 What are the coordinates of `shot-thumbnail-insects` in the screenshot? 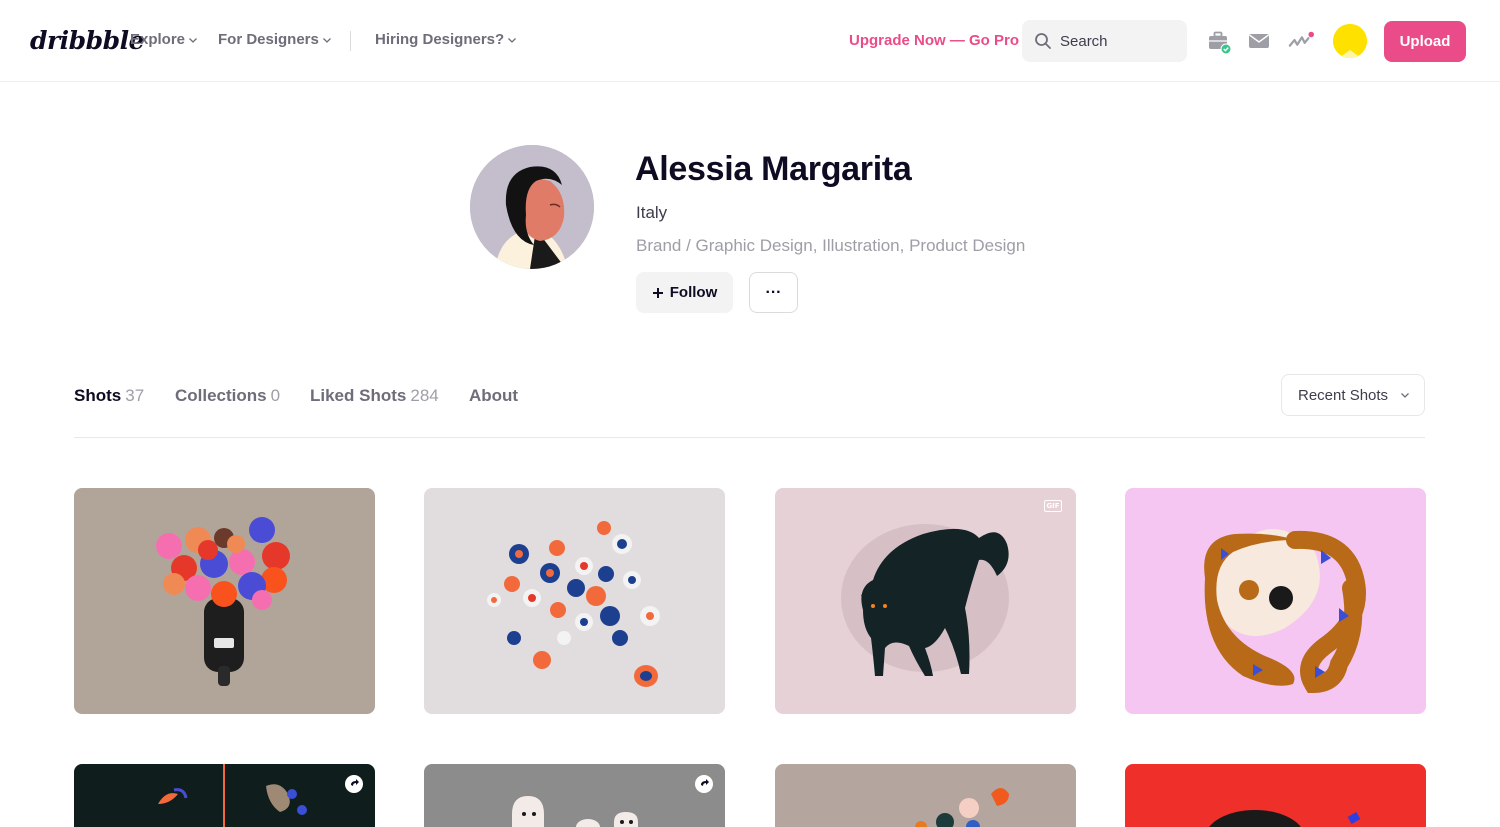 It's located at (224, 795).